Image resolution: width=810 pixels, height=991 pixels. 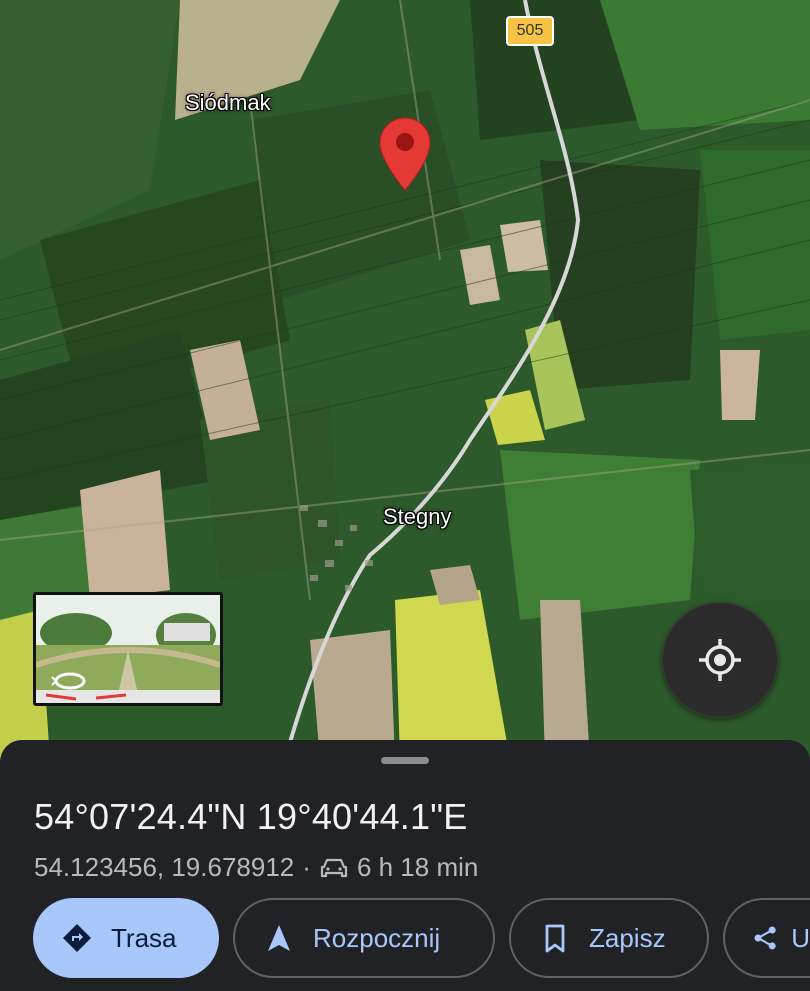 What do you see at coordinates (555, 938) in the screenshot?
I see `bookmark-icon` at bounding box center [555, 938].